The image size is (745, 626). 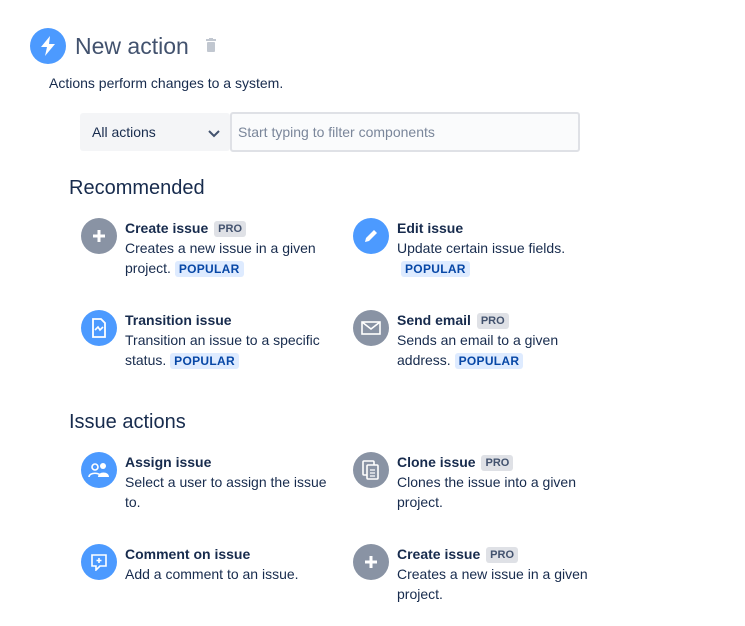 I want to click on action-description: Add a comment to an issue., so click(x=212, y=574).